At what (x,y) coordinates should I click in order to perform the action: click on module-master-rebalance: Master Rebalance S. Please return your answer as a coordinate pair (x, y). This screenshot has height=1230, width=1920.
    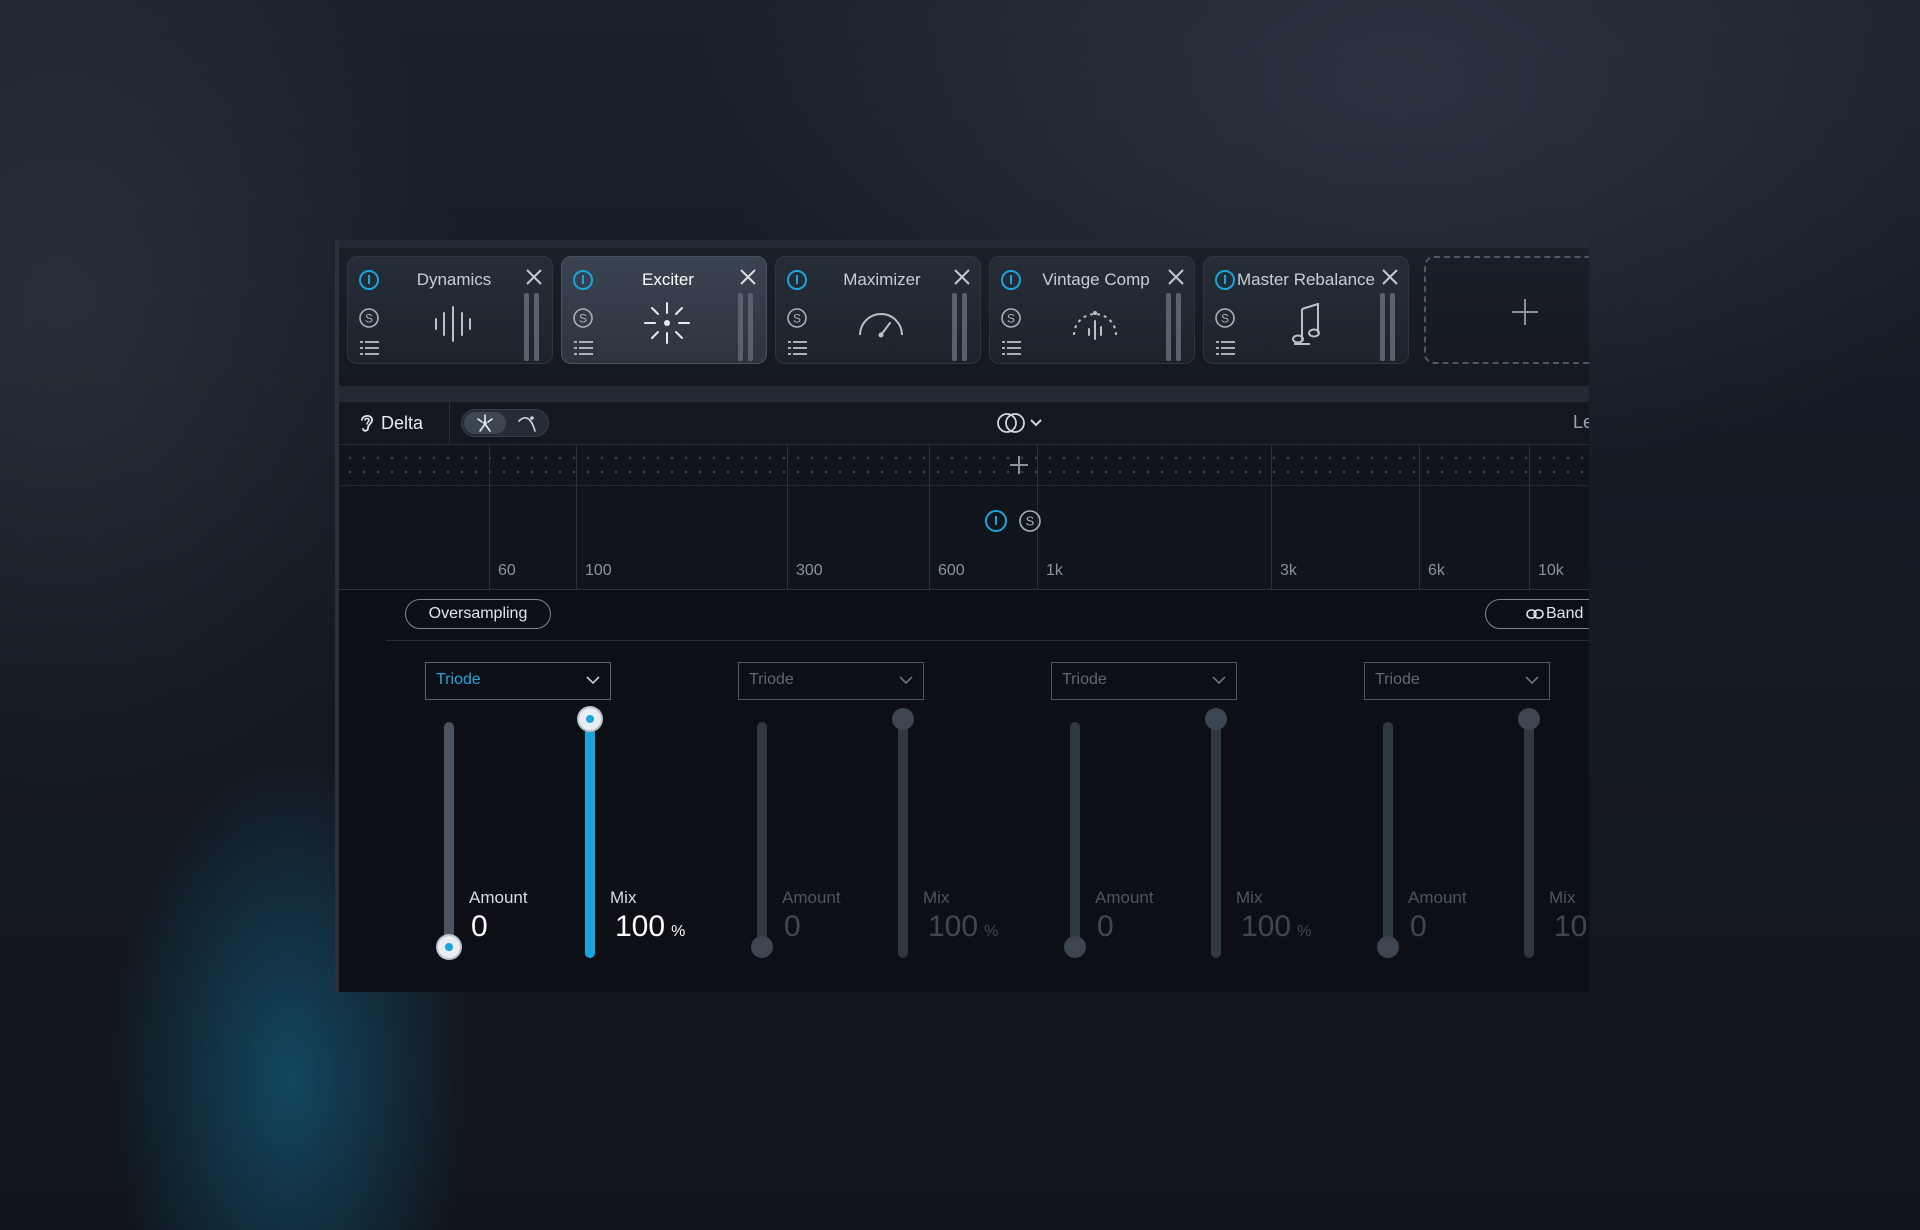
    Looking at the image, I should click on (1306, 310).